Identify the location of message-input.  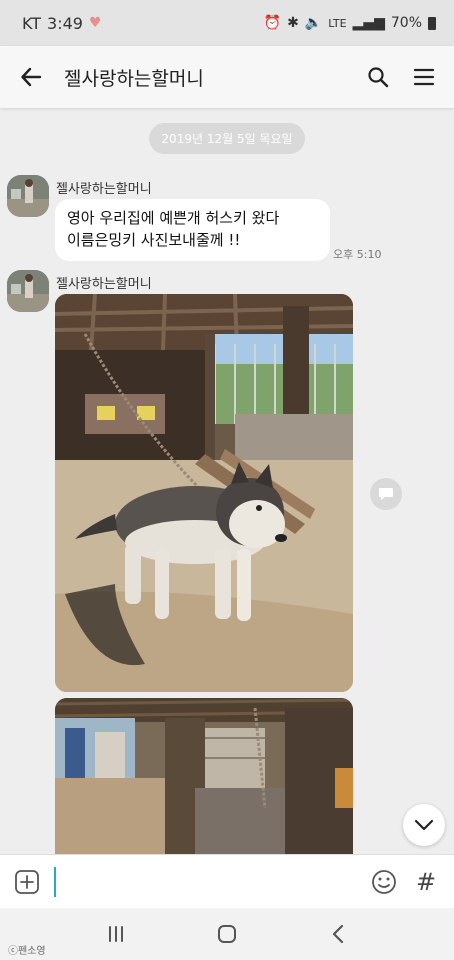
(194, 881).